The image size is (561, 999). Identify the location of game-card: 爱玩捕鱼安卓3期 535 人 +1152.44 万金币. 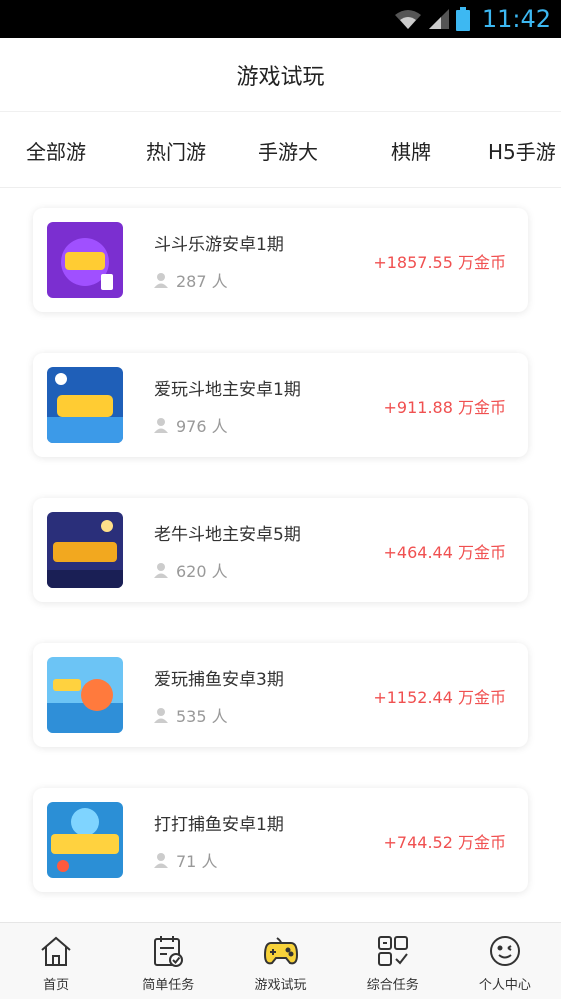
(280, 695).